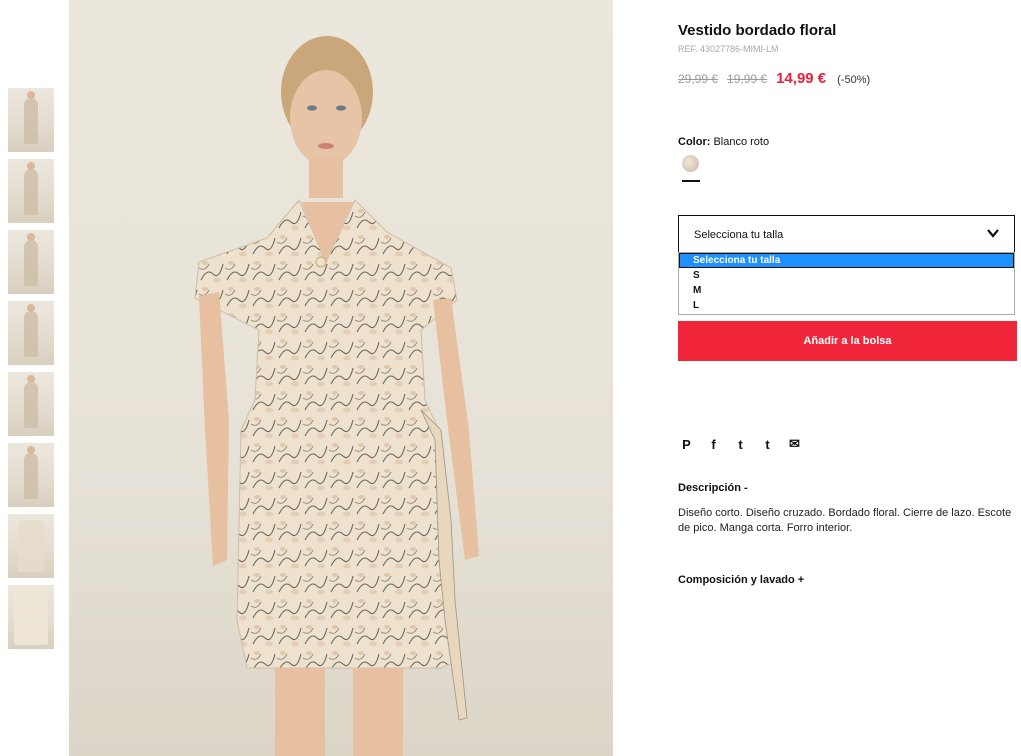 The width and height of the screenshot is (1021, 756). Describe the element at coordinates (774, 78) in the screenshot. I see `price-row: 29,99 € 19,99 € 14,99 € (-50%)` at that location.